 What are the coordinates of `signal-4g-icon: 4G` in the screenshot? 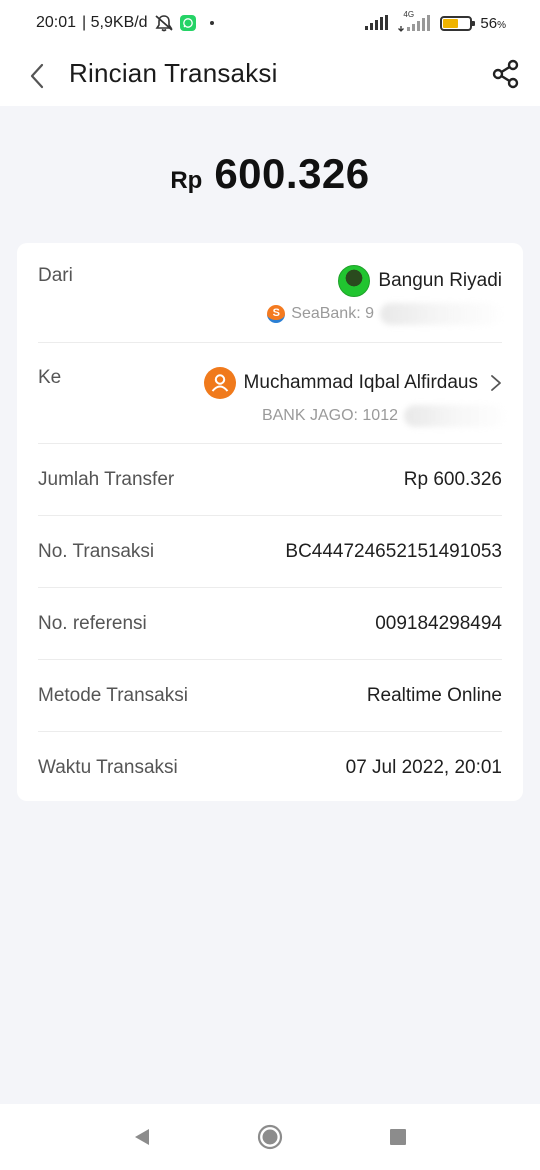 It's located at (415, 21).